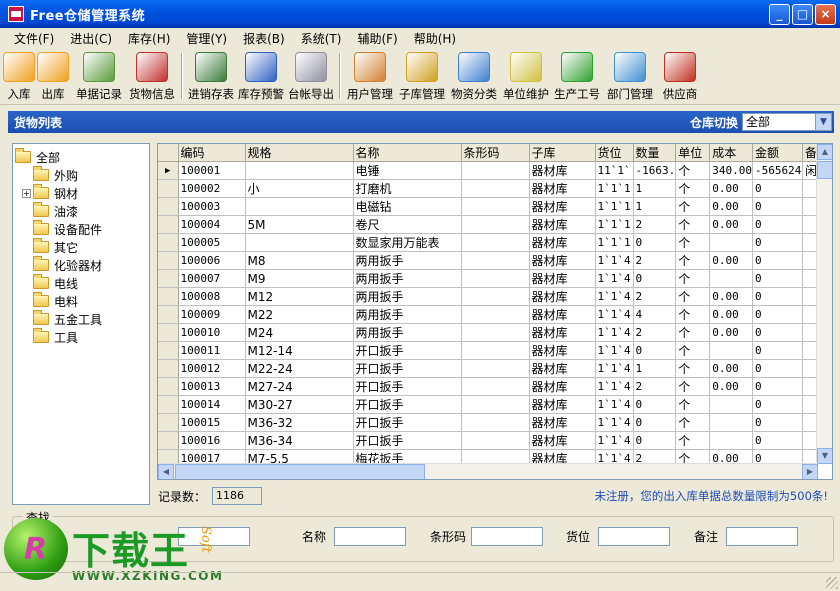 The image size is (840, 591). What do you see at coordinates (212, 422) in the screenshot?
I see `table-cell: 100015` at bounding box center [212, 422].